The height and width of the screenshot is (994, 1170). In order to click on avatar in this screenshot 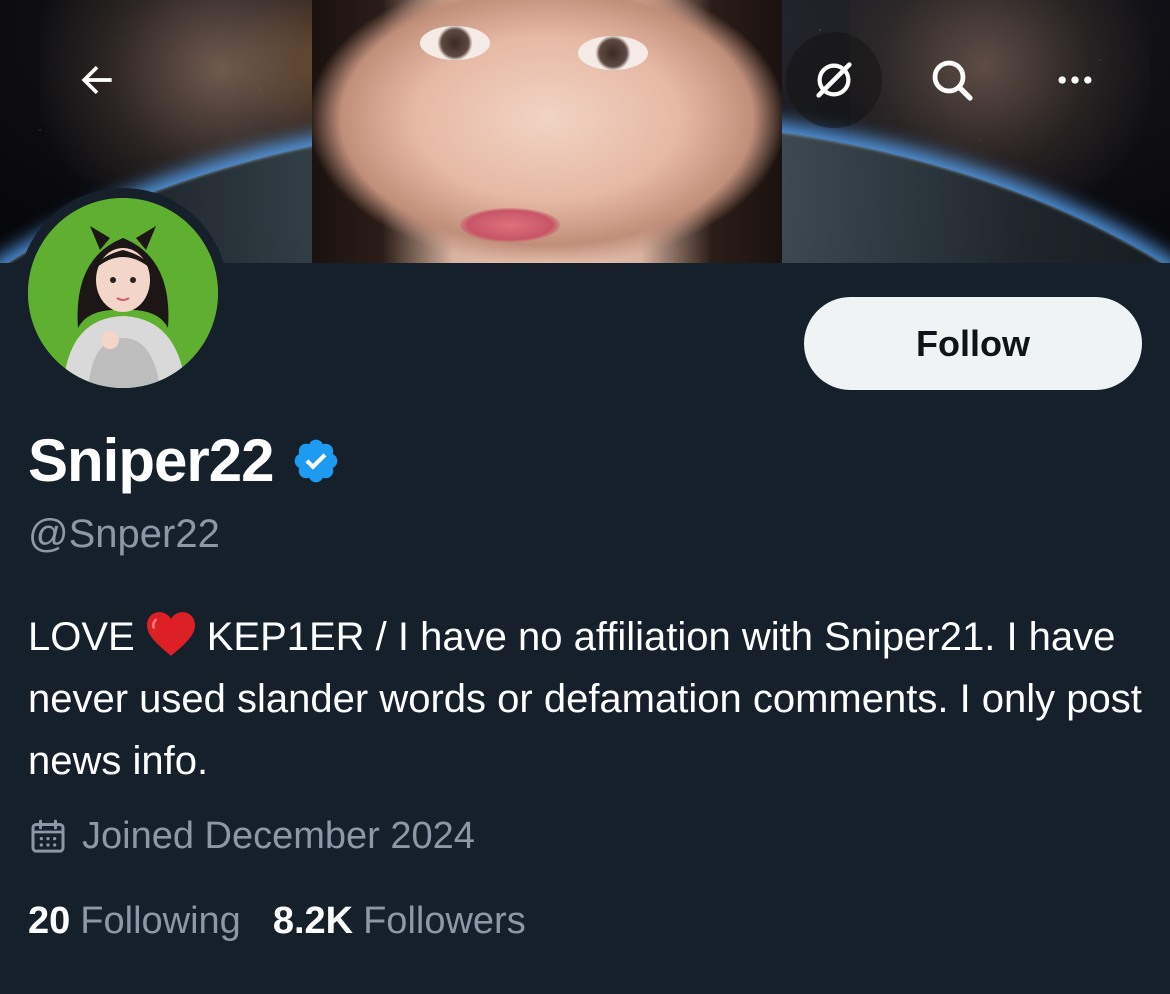, I will do `click(123, 293)`.